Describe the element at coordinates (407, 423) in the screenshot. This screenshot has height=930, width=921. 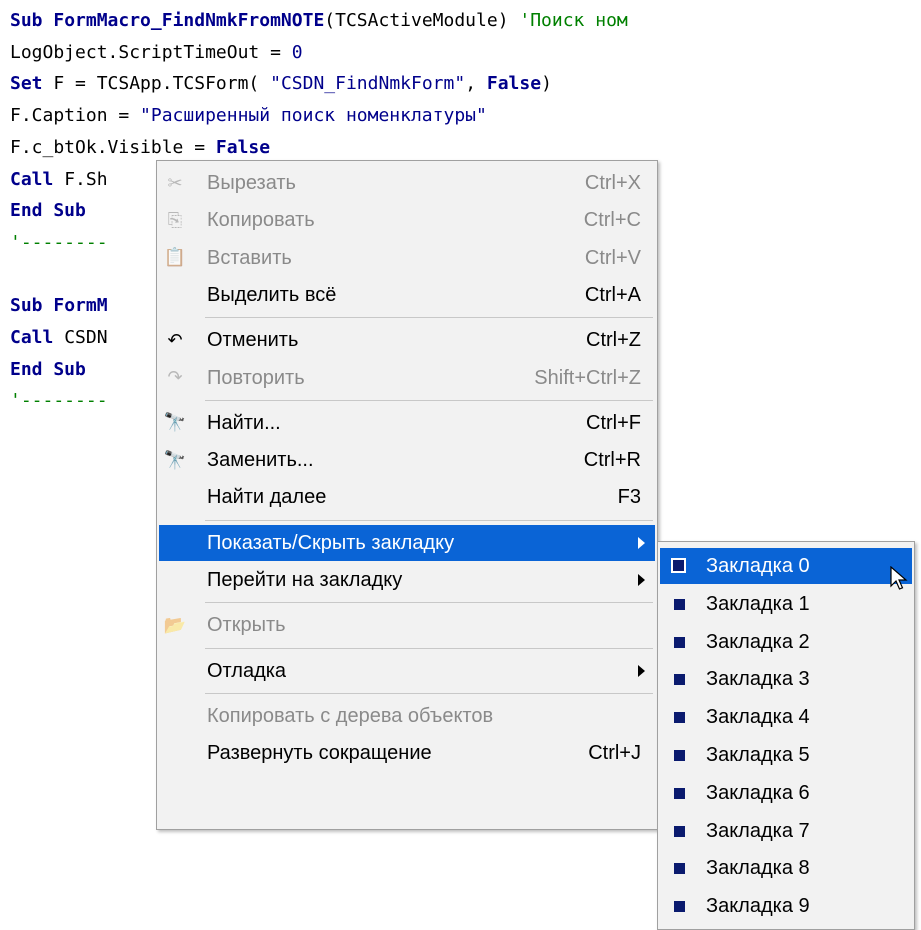
I see `menu-find: 🔭 Найти... Ctrl+F` at that location.